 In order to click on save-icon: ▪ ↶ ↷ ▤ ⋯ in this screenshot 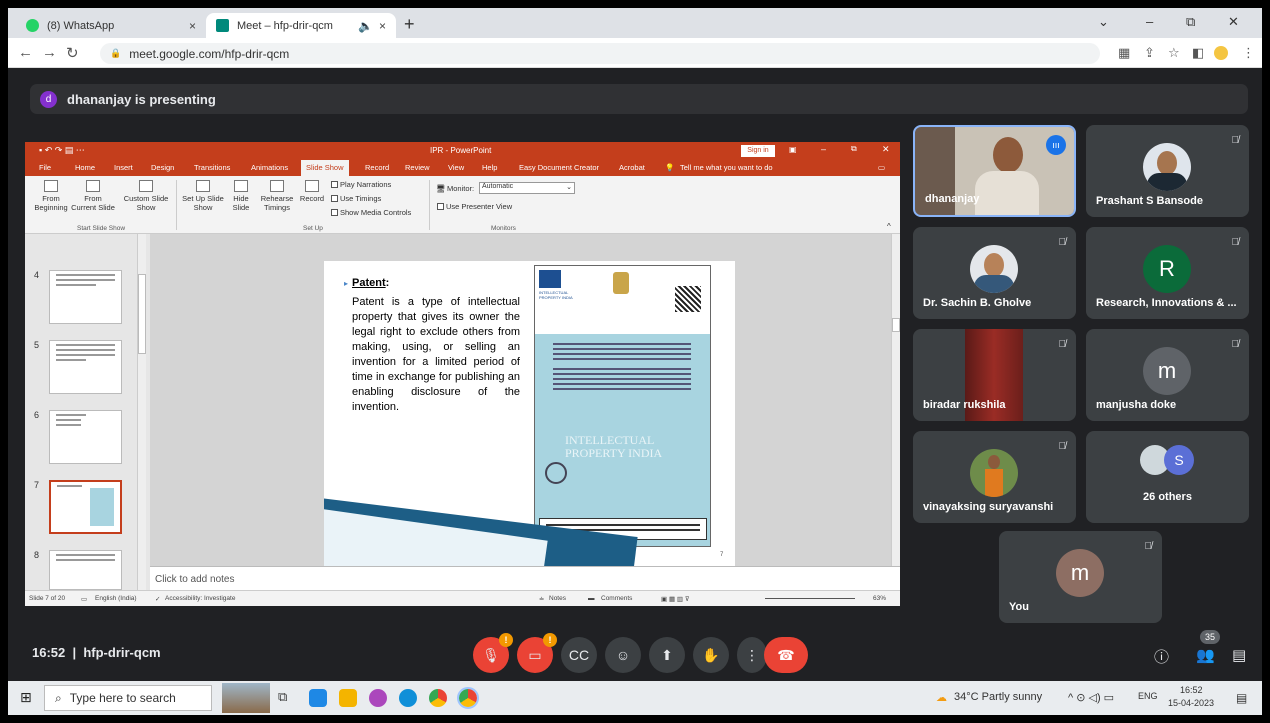, I will do `click(62, 150)`.